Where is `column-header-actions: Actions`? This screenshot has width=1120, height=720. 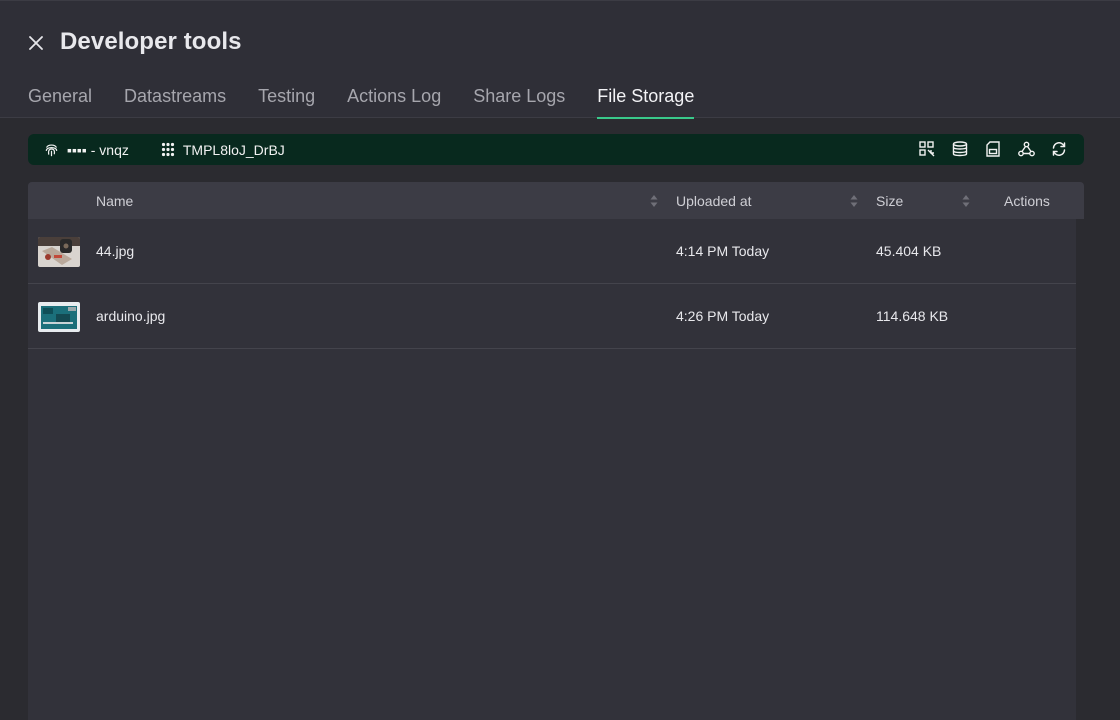 column-header-actions: Actions is located at coordinates (1027, 201).